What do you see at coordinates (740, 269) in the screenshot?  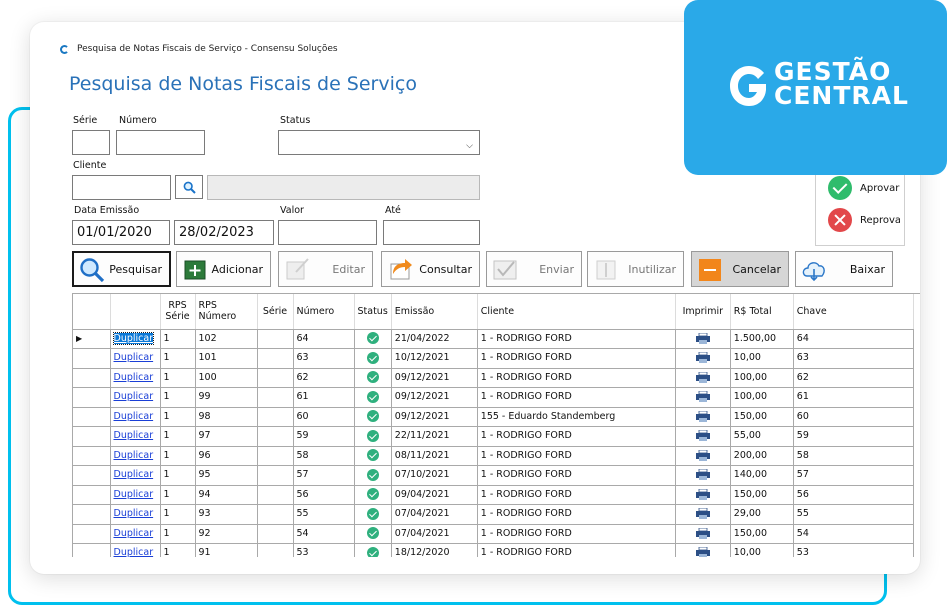 I see `cancelar-button: Cancelar` at bounding box center [740, 269].